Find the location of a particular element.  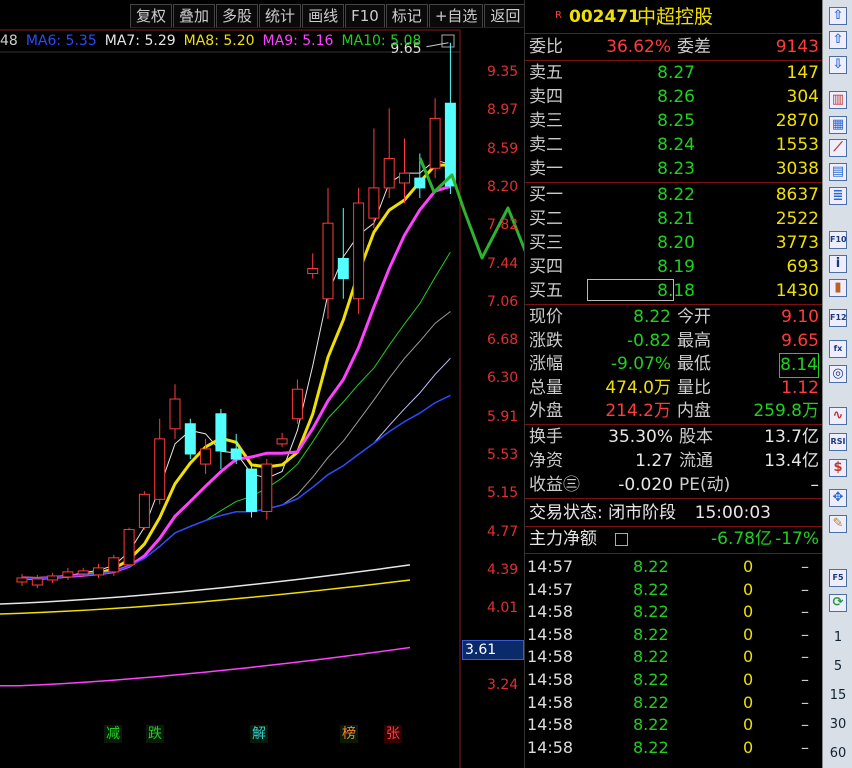

refresh-icon-glyph: ⟳ is located at coordinates (838, 603).